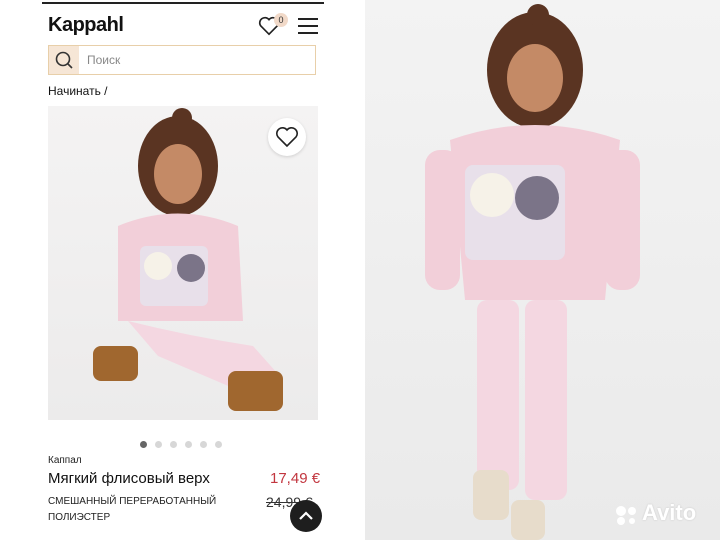 The image size is (720, 540). Describe the element at coordinates (308, 26) in the screenshot. I see `menu-icon` at that location.